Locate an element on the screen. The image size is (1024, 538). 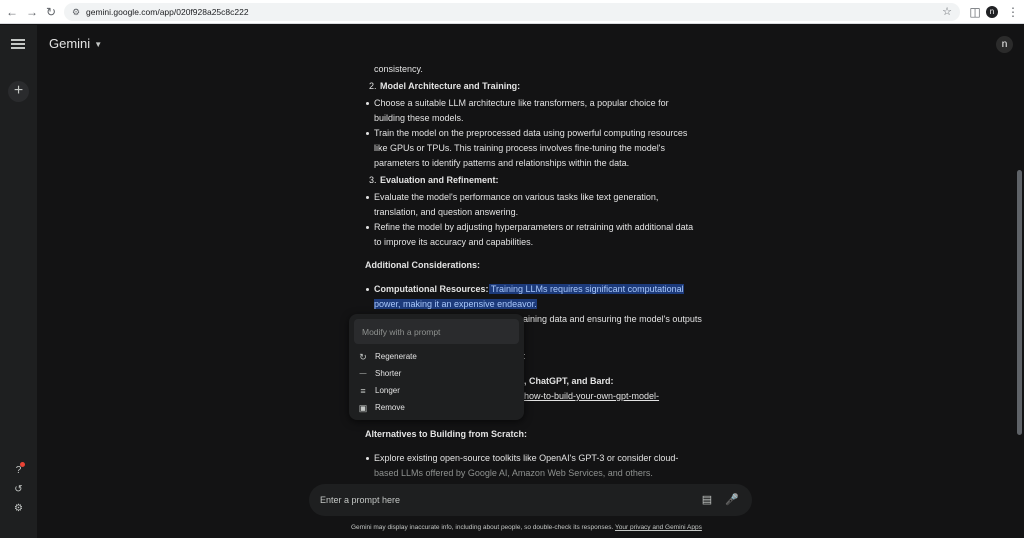
remove-icon: ▣ is located at coordinates (363, 408).